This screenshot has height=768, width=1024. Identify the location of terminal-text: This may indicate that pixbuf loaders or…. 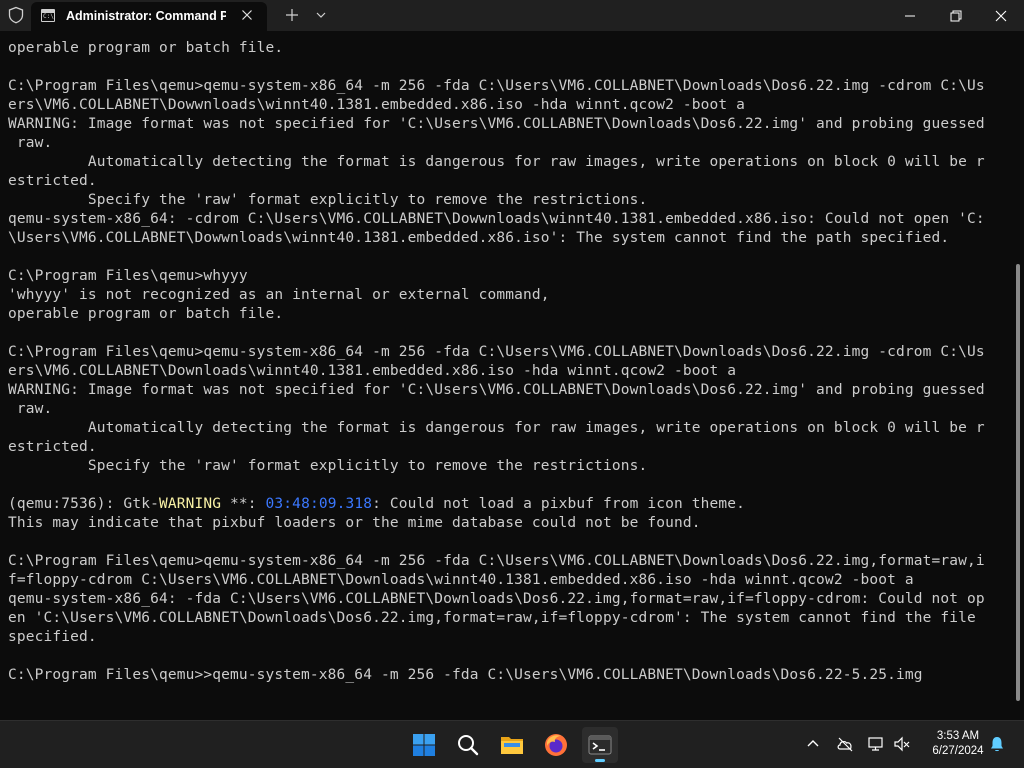
(354, 523).